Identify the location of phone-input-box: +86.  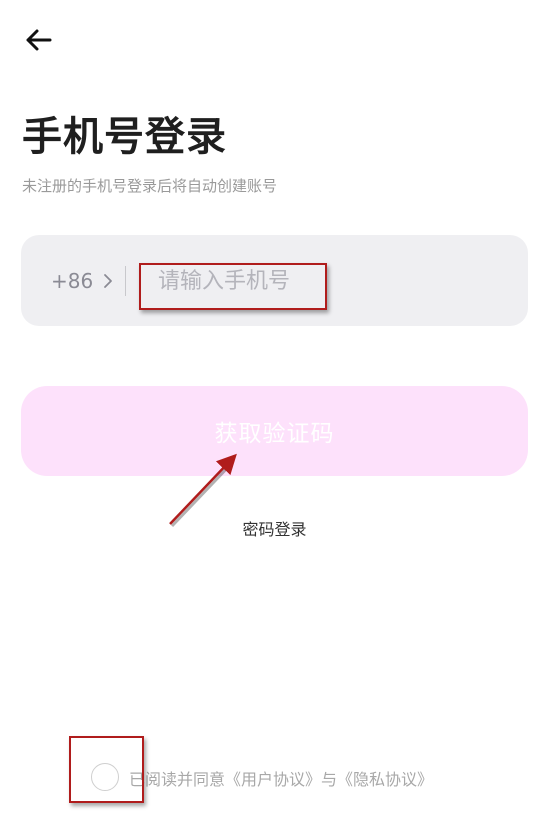
(274, 280).